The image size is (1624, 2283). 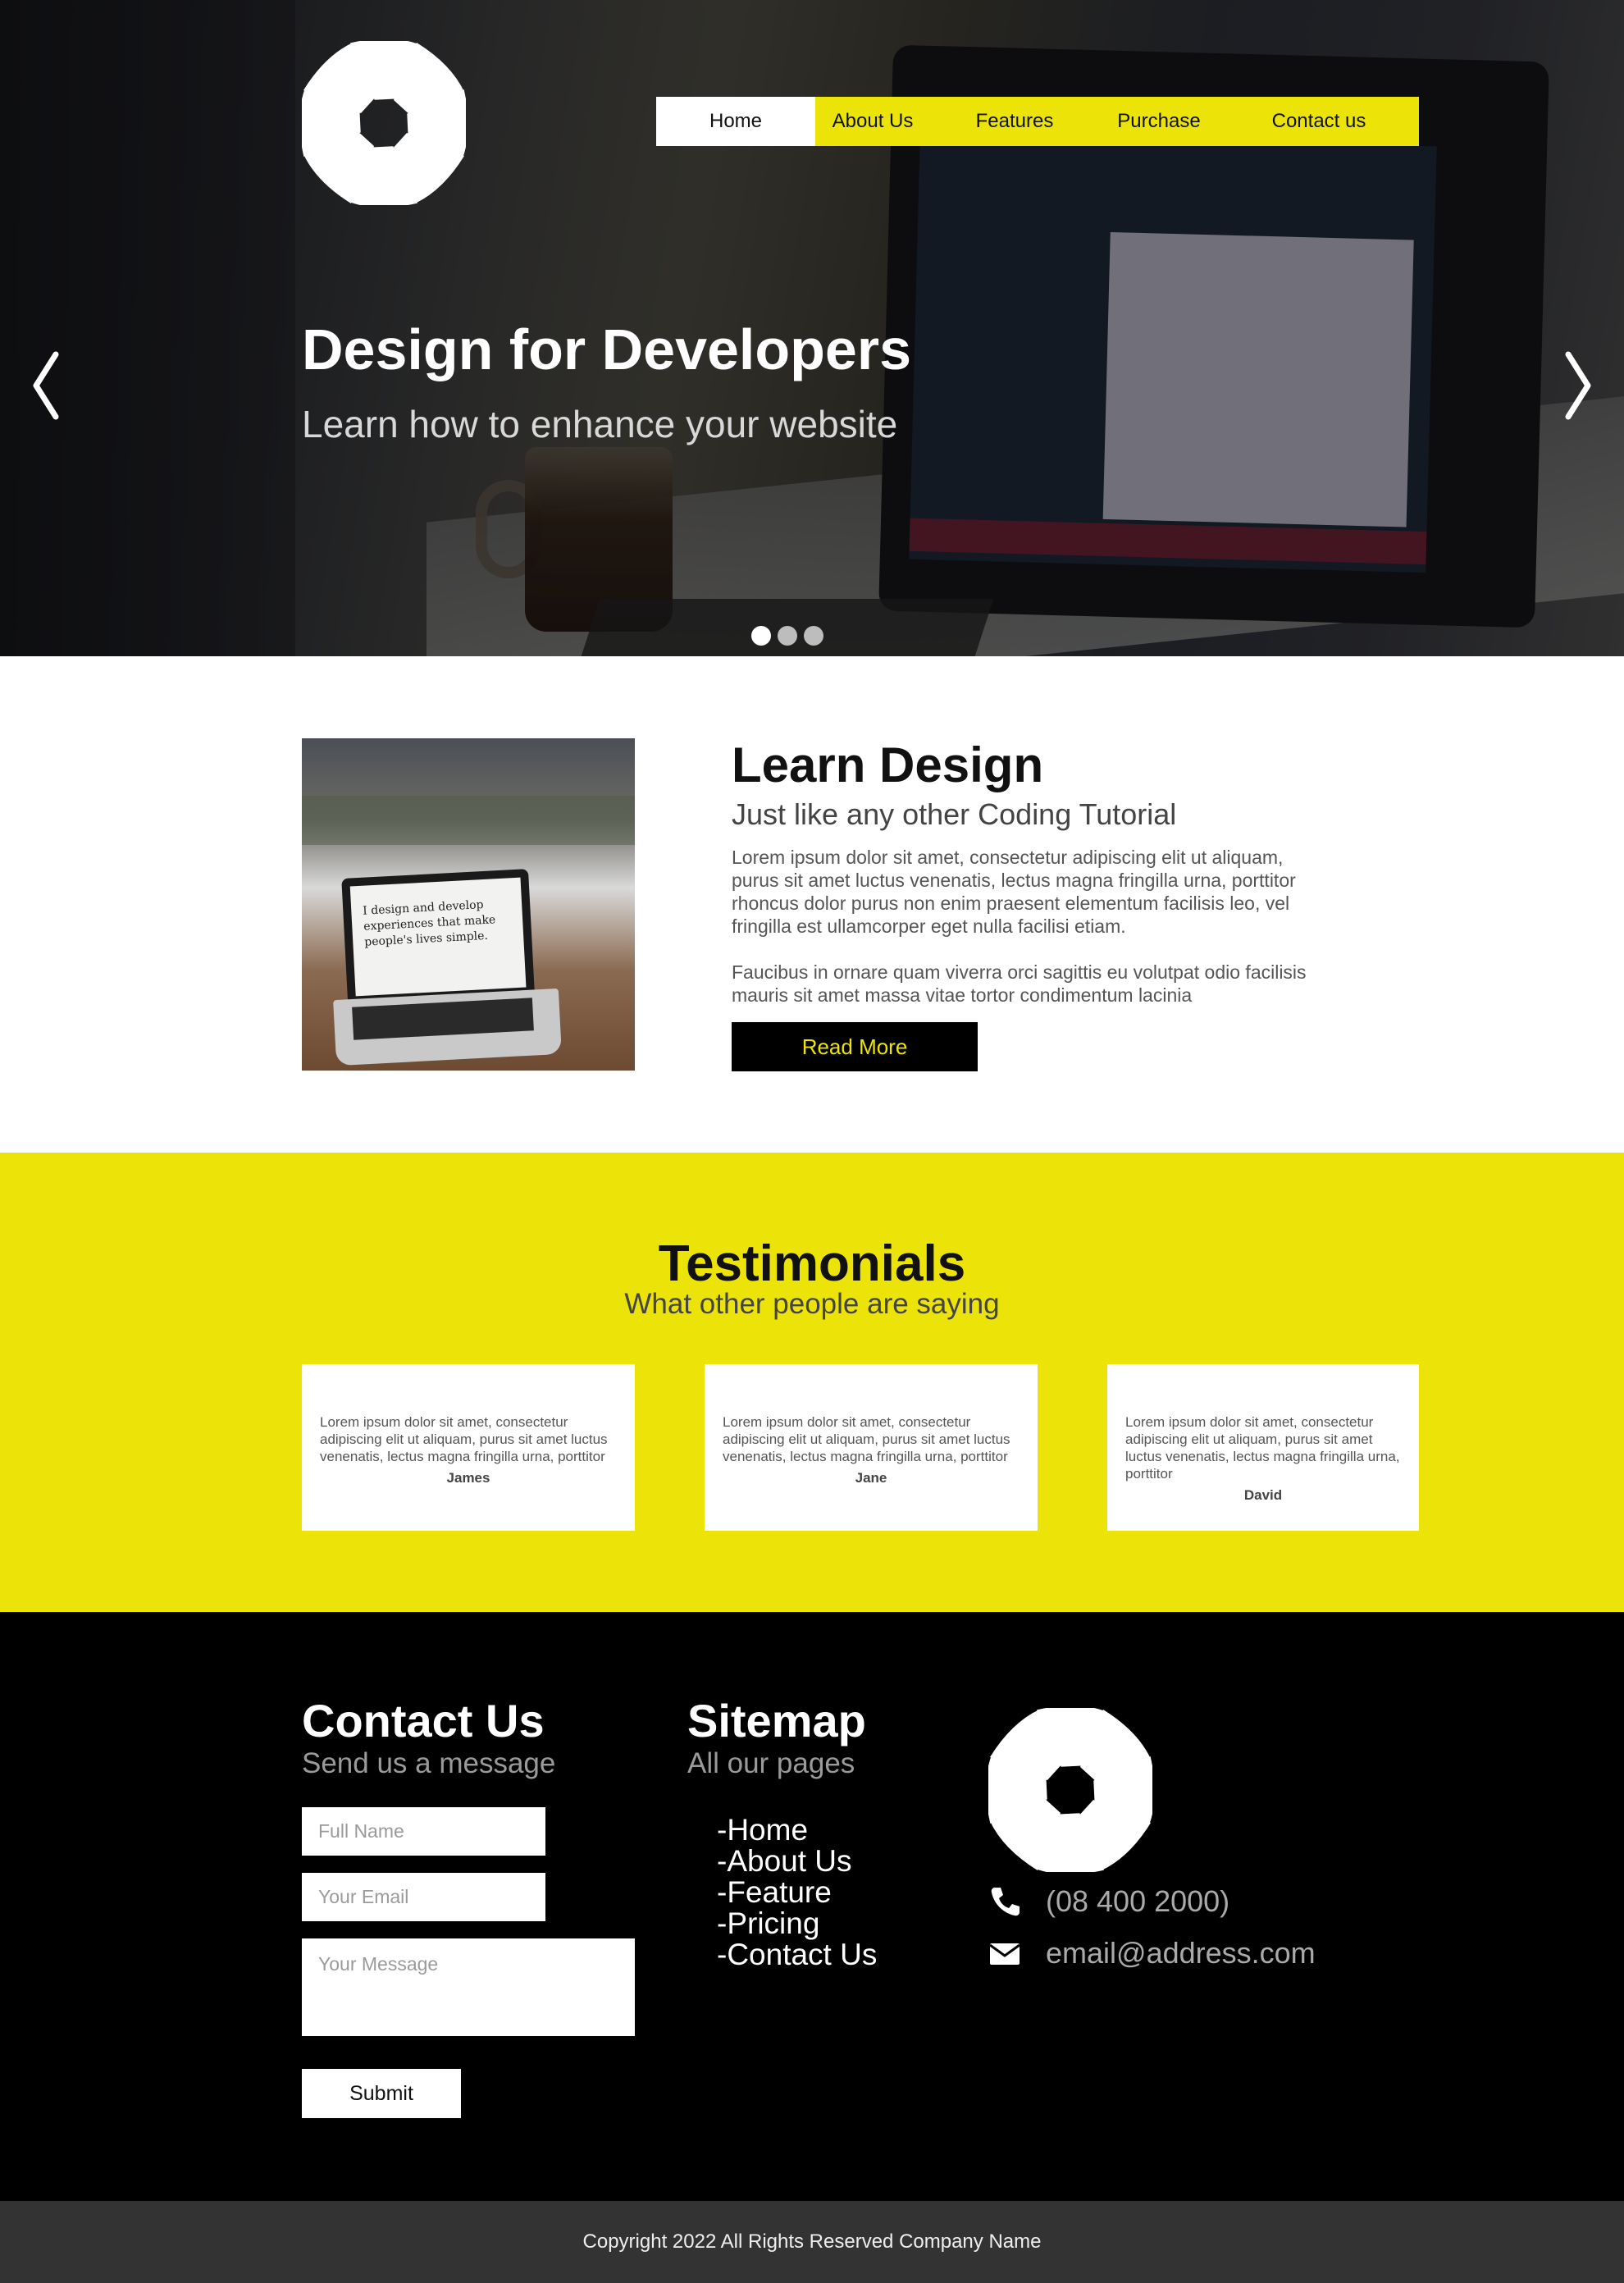 What do you see at coordinates (812, 1304) in the screenshot?
I see `testimonials-subtitle: What other people are saying` at bounding box center [812, 1304].